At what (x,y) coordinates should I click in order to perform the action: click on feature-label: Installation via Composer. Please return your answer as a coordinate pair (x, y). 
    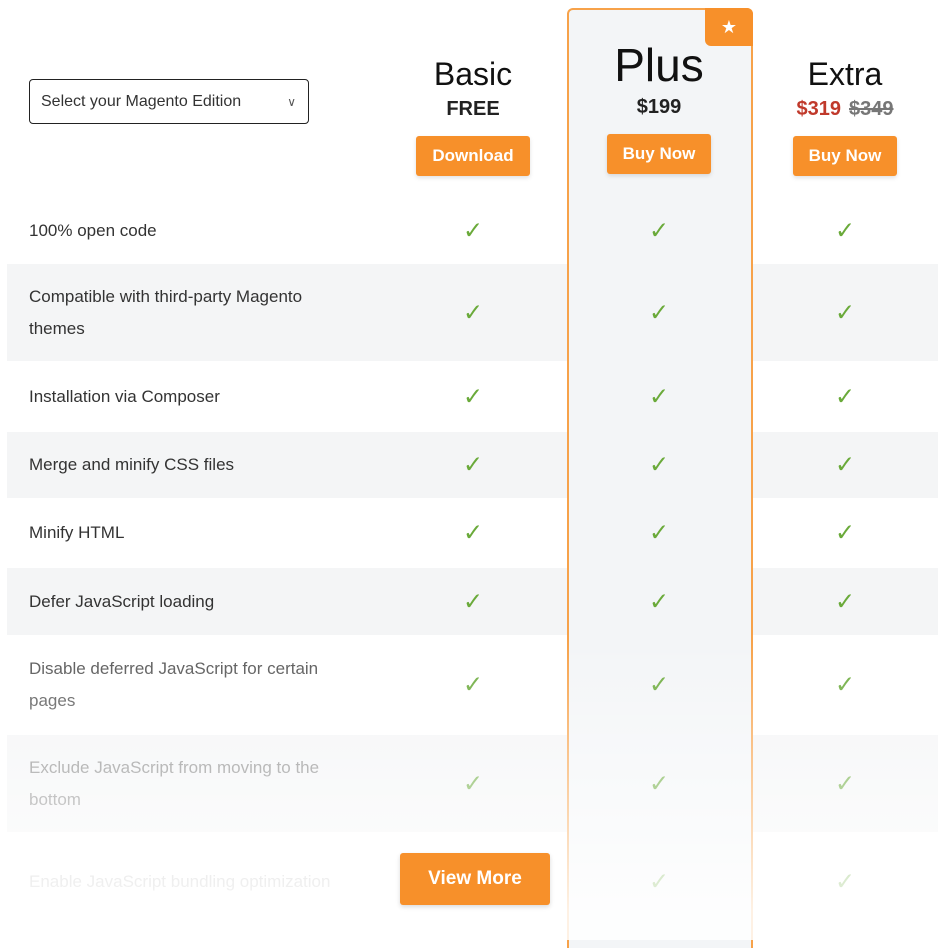
    Looking at the image, I should click on (124, 396).